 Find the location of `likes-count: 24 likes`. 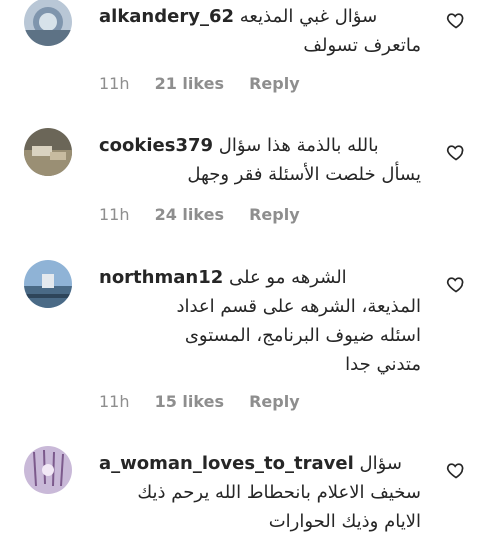

likes-count: 24 likes is located at coordinates (189, 214).